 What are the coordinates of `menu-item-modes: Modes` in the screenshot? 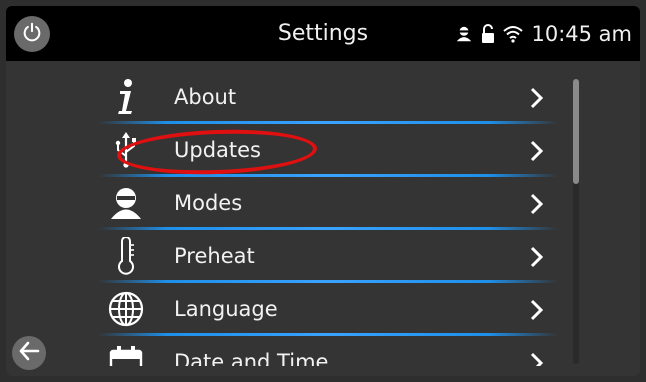 It's located at (328, 203).